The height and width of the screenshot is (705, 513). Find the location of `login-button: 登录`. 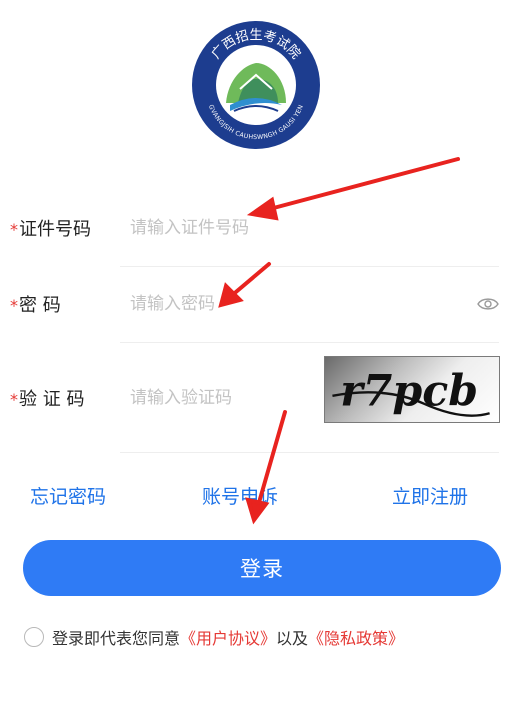

login-button: 登录 is located at coordinates (262, 568).